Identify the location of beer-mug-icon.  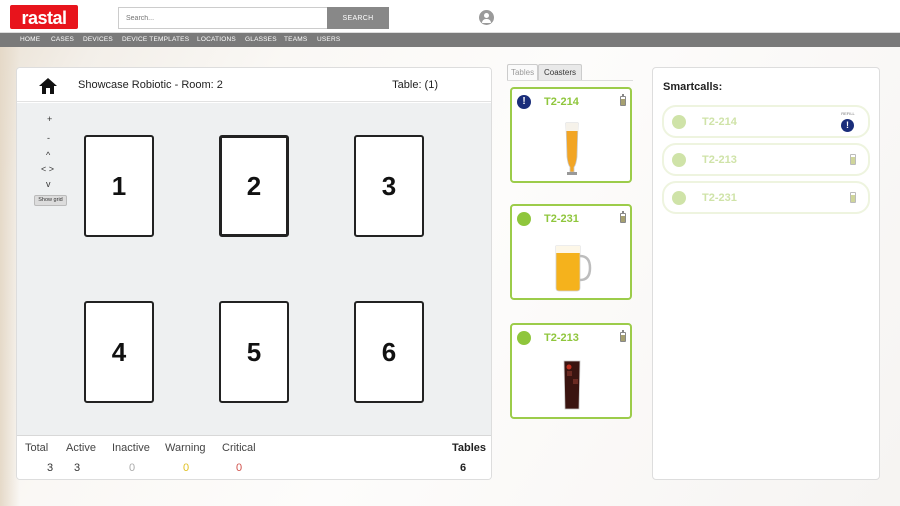
(573, 268).